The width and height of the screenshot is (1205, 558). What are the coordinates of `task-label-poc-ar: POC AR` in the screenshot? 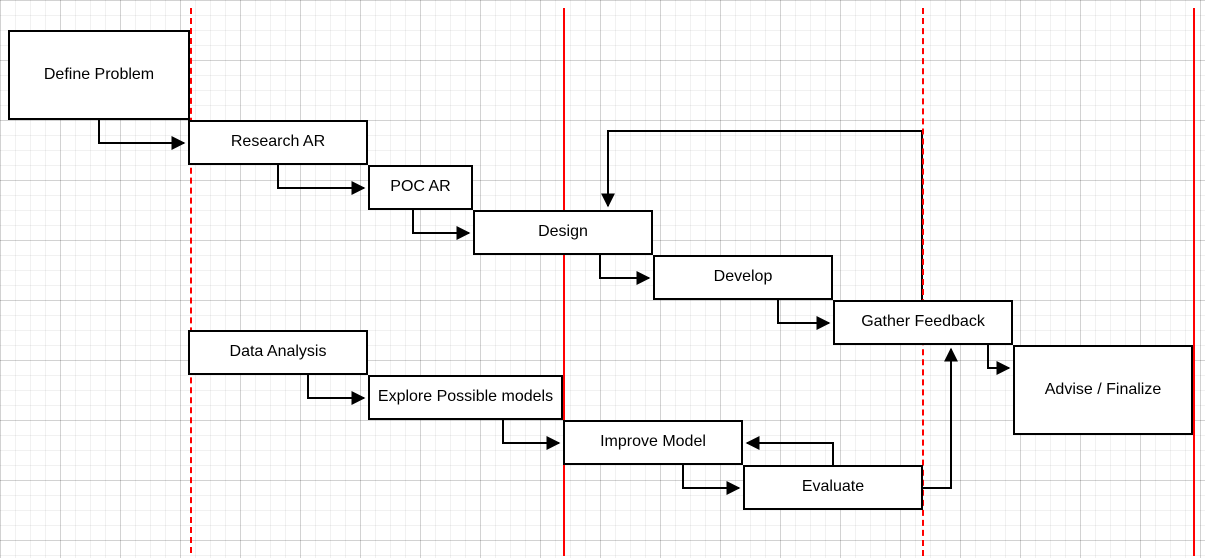 It's located at (420, 187).